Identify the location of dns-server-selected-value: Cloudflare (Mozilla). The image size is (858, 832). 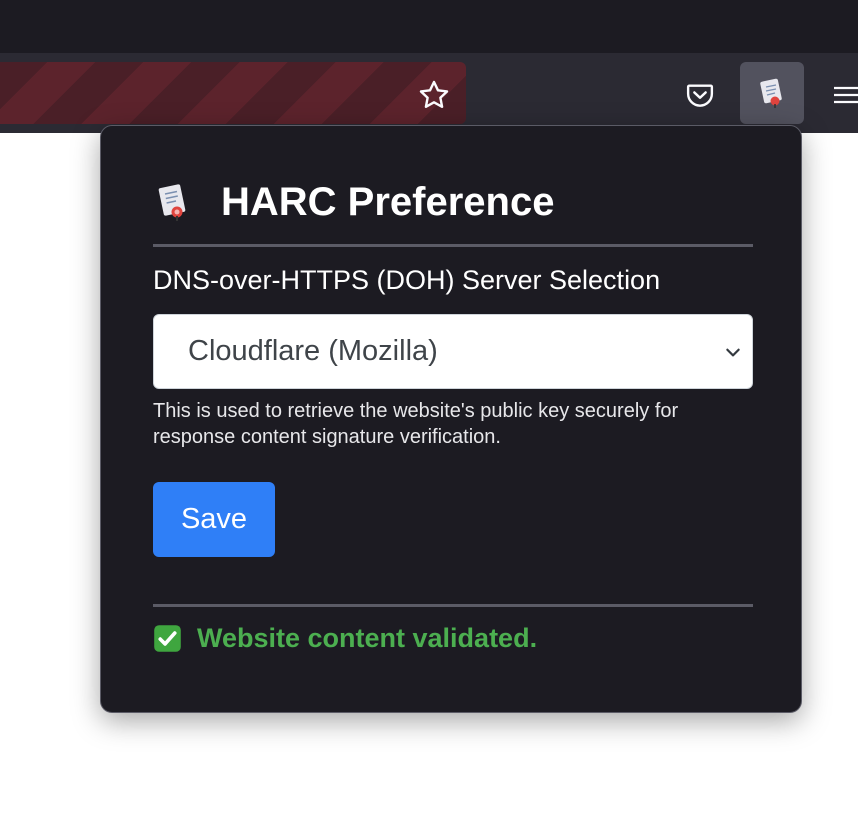
(313, 351).